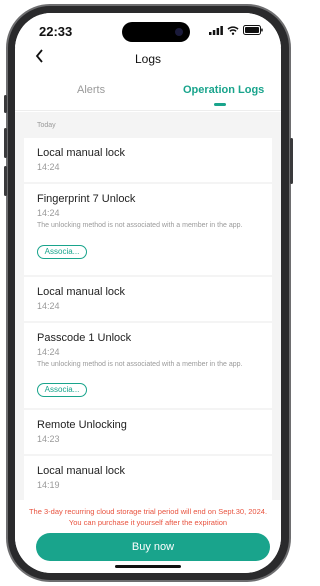 The height and width of the screenshot is (586, 320). Describe the element at coordinates (220, 104) in the screenshot. I see `active-tab-indicator` at that location.